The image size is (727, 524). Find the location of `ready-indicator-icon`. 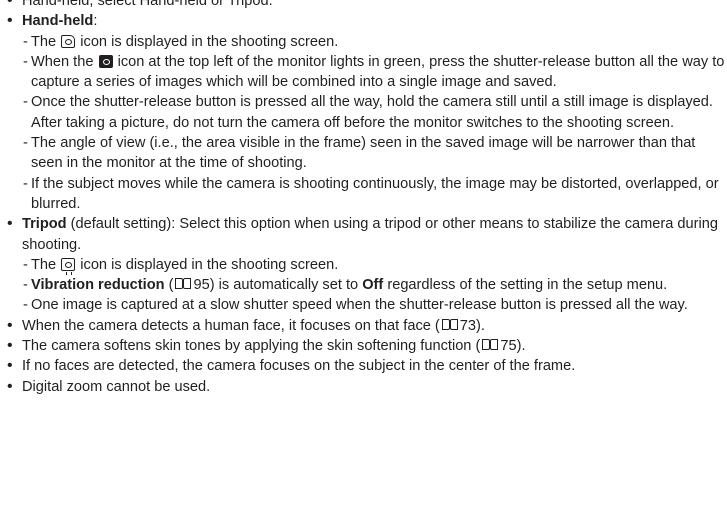

ready-indicator-icon is located at coordinates (105, 61).